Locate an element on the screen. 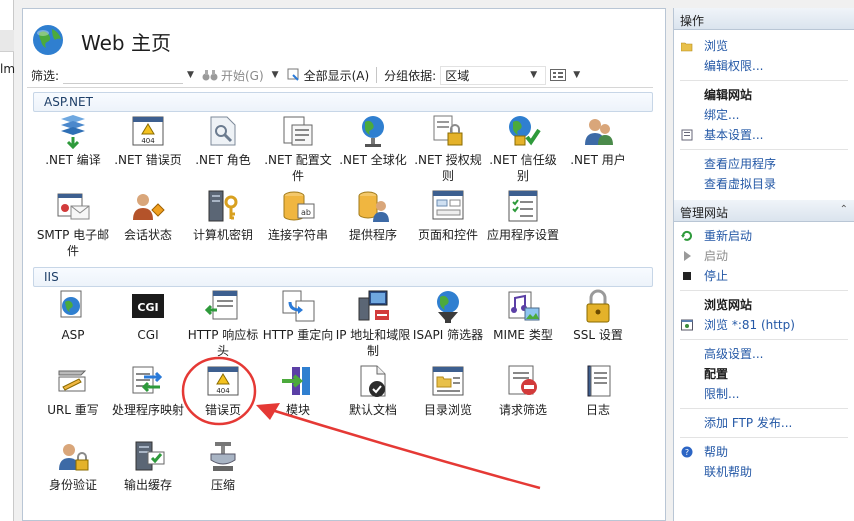  start-filter-button: 开始(G) is located at coordinates (233, 75).